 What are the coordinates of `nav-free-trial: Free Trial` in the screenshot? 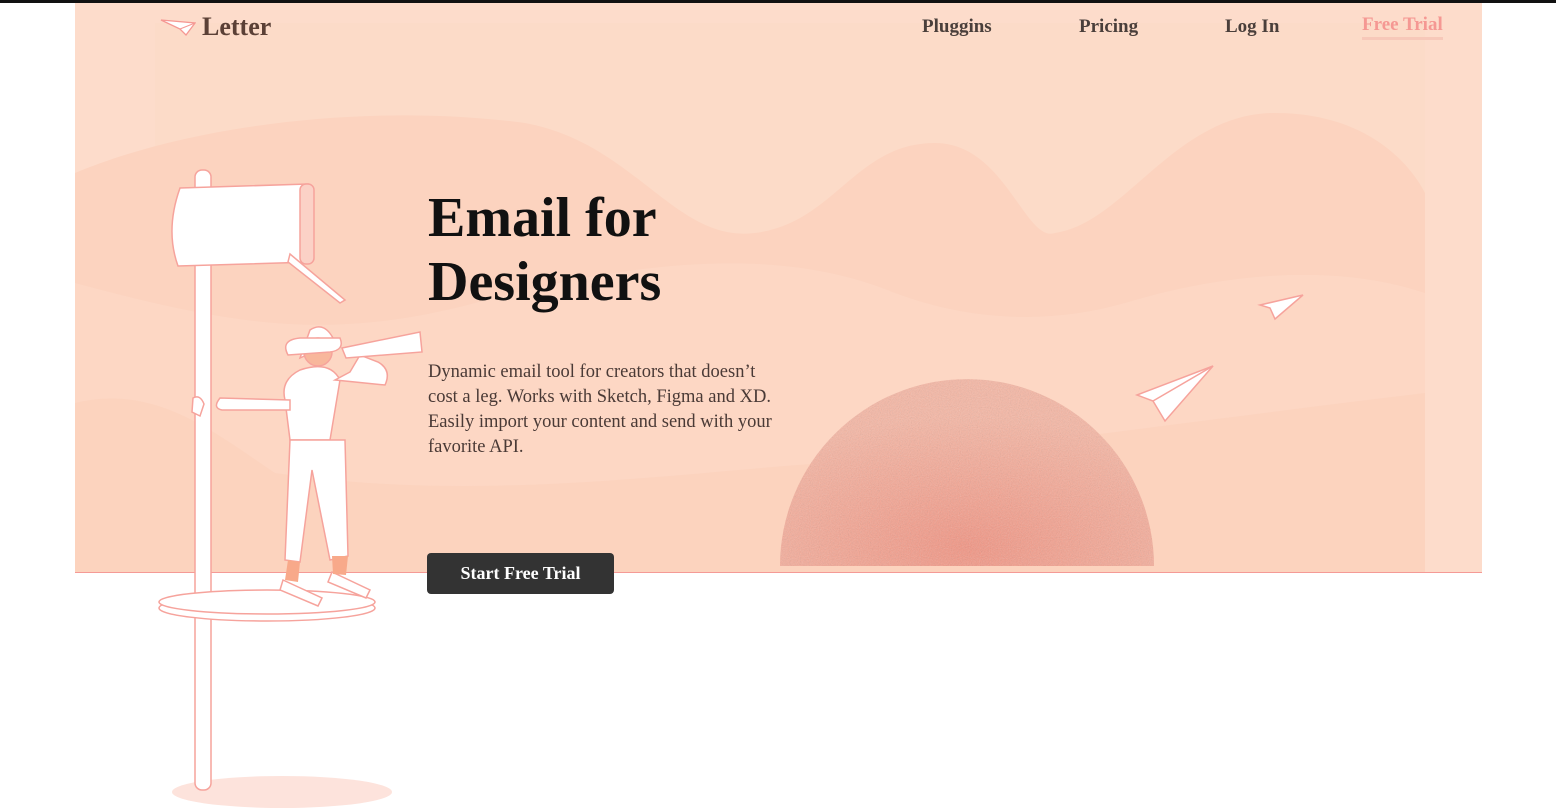 It's located at (1402, 27).